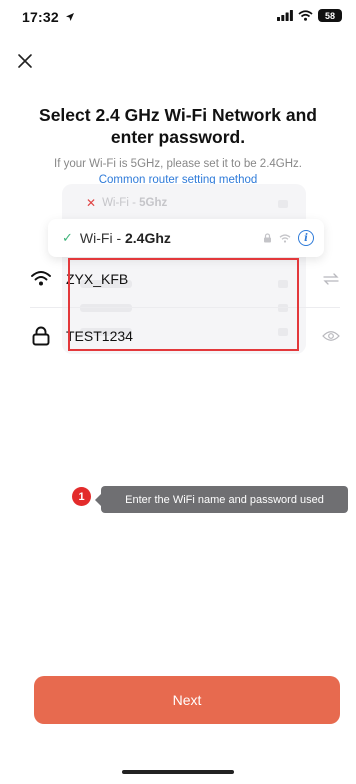 This screenshot has width=356, height=784. I want to click on callout-number-badge: 1, so click(81, 496).